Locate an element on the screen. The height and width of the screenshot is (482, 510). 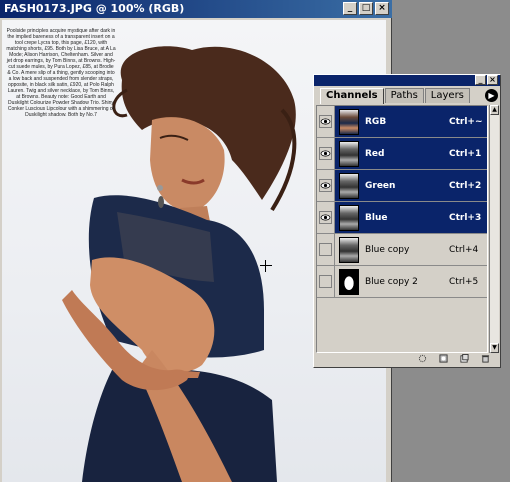
channel-shortcut: Ctrl+4 is located at coordinates (464, 249).